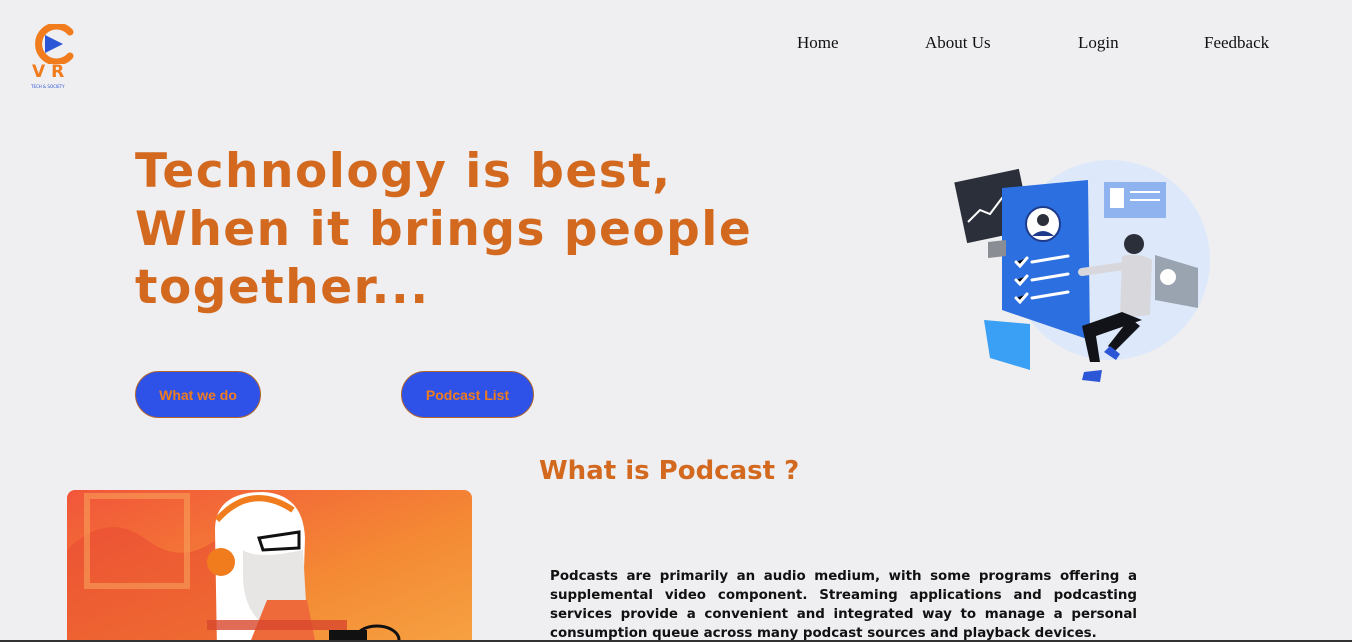 This screenshot has height=642, width=1352. I want to click on logo-letters: VR, so click(51, 72).